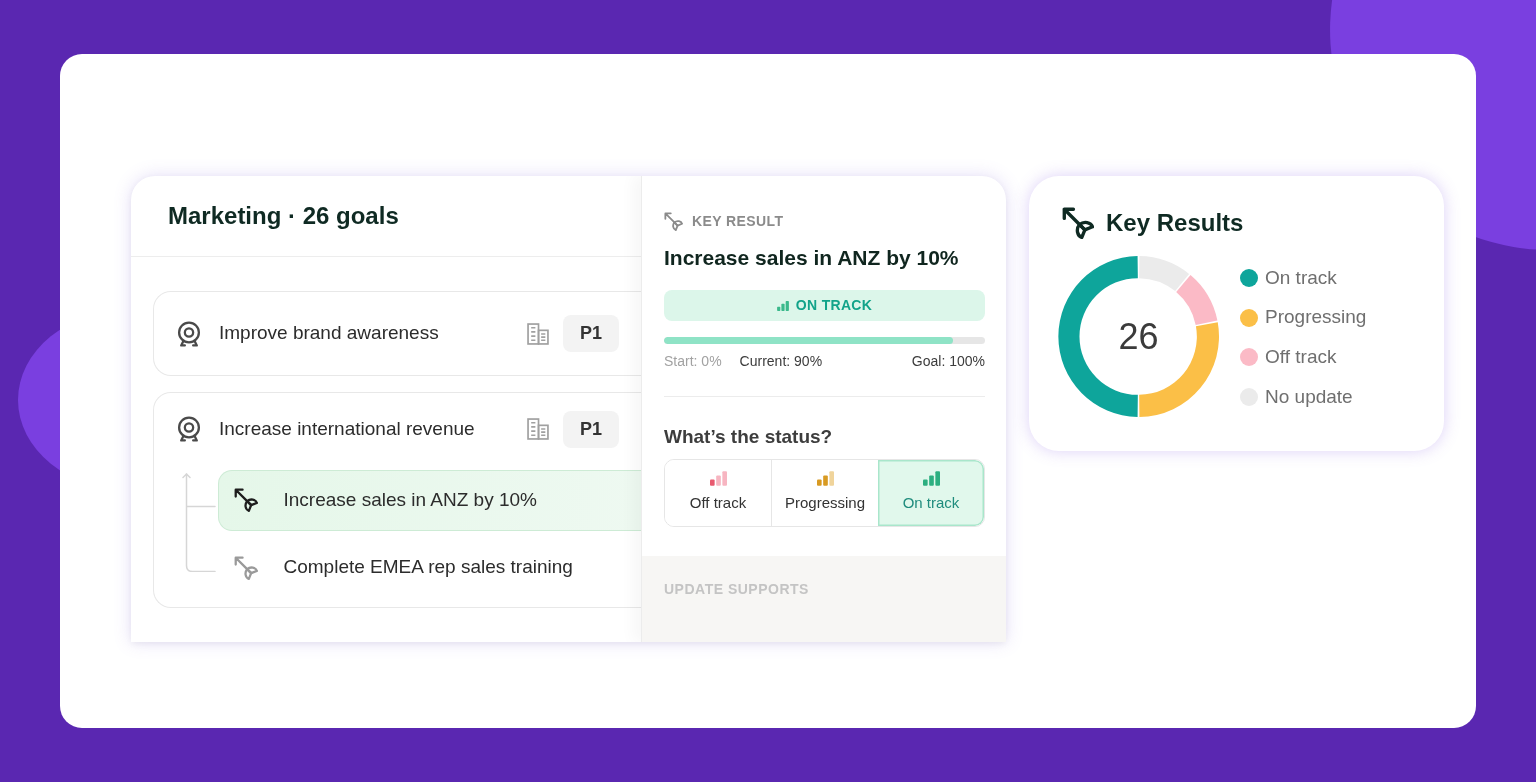  Describe the element at coordinates (749, 436) in the screenshot. I see `status-question: What’s the status?` at that location.